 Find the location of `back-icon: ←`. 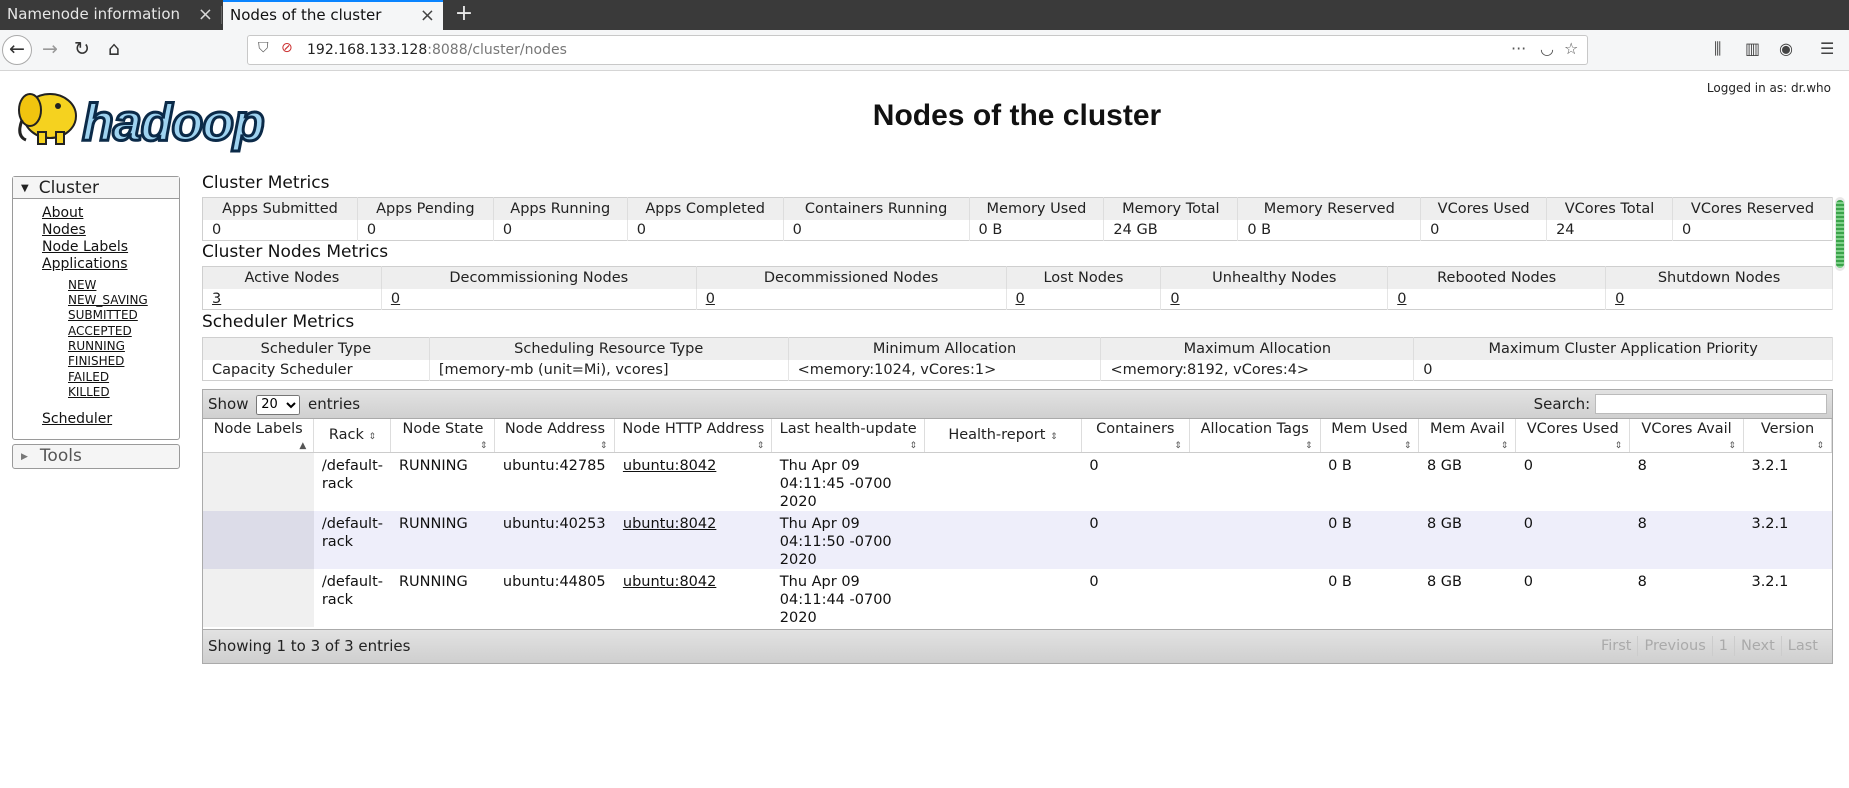

back-icon: ← is located at coordinates (17, 50).